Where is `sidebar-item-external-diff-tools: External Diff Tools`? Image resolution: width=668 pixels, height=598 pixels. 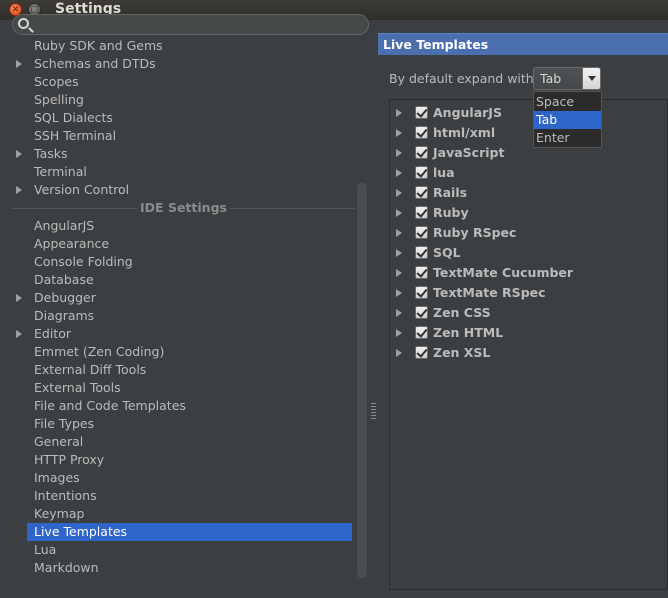
sidebar-item-external-diff-tools: External Diff Tools is located at coordinates (183, 370).